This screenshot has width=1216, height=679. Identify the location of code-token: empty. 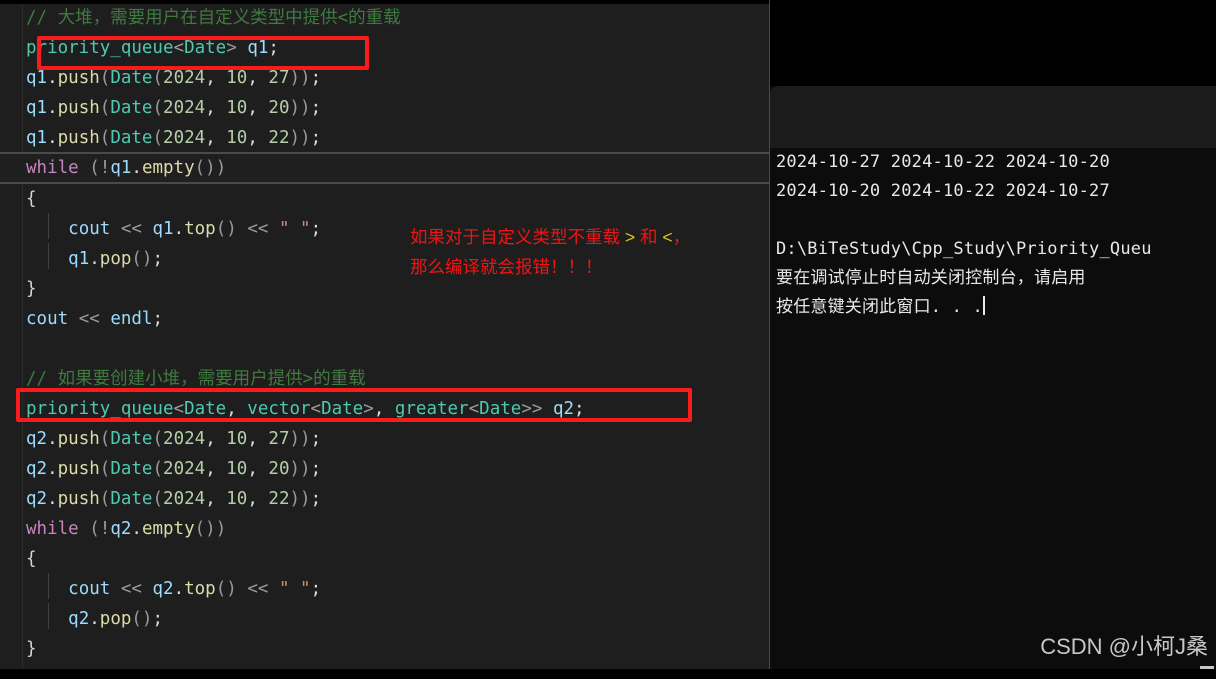
(168, 529).